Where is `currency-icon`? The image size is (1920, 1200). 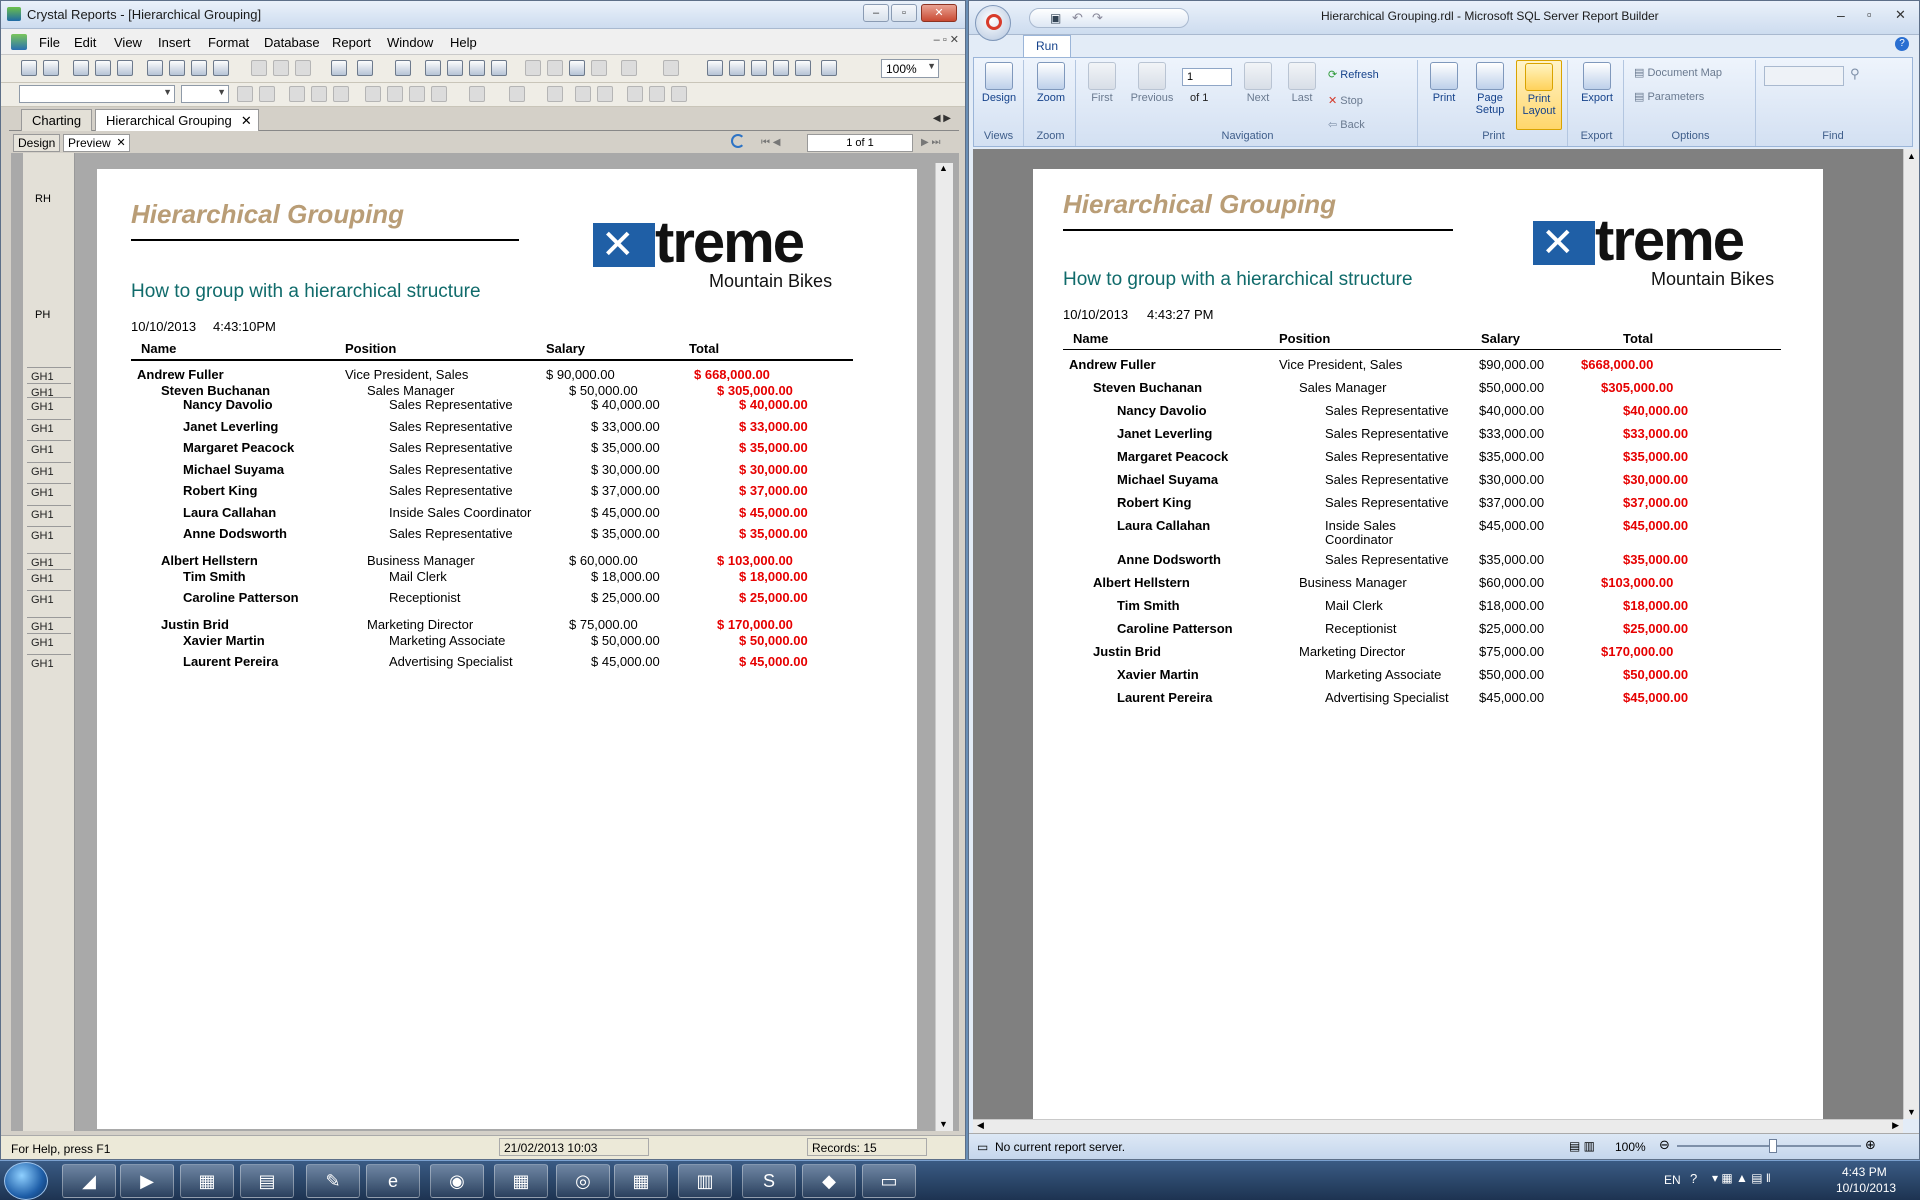
currency-icon is located at coordinates (635, 94).